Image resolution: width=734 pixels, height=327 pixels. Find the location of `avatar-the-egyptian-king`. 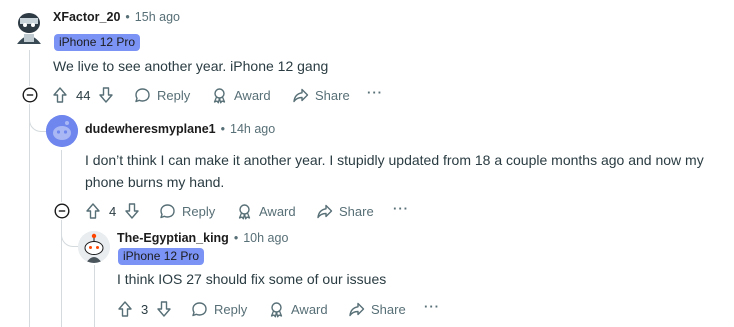

avatar-the-egyptian-king is located at coordinates (94, 247).